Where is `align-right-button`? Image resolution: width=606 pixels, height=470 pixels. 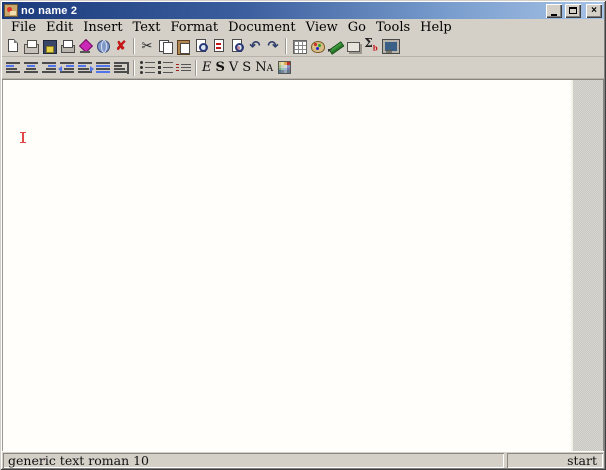 align-right-button is located at coordinates (49, 68).